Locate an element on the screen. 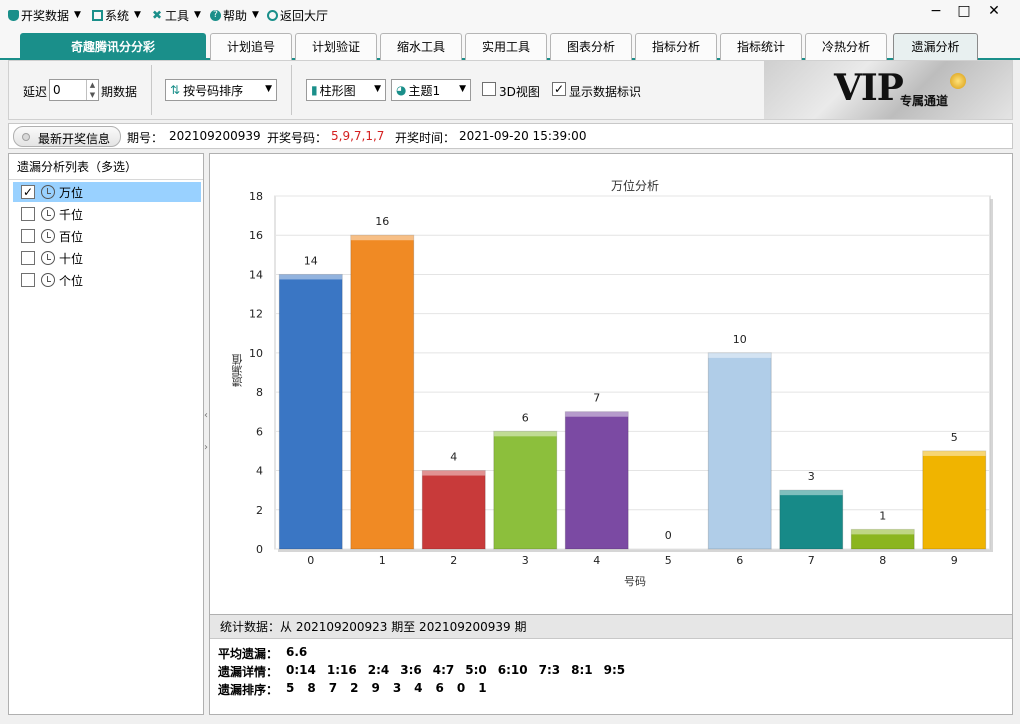 The width and height of the screenshot is (1020, 724). toolbar-separator is located at coordinates (291, 90).